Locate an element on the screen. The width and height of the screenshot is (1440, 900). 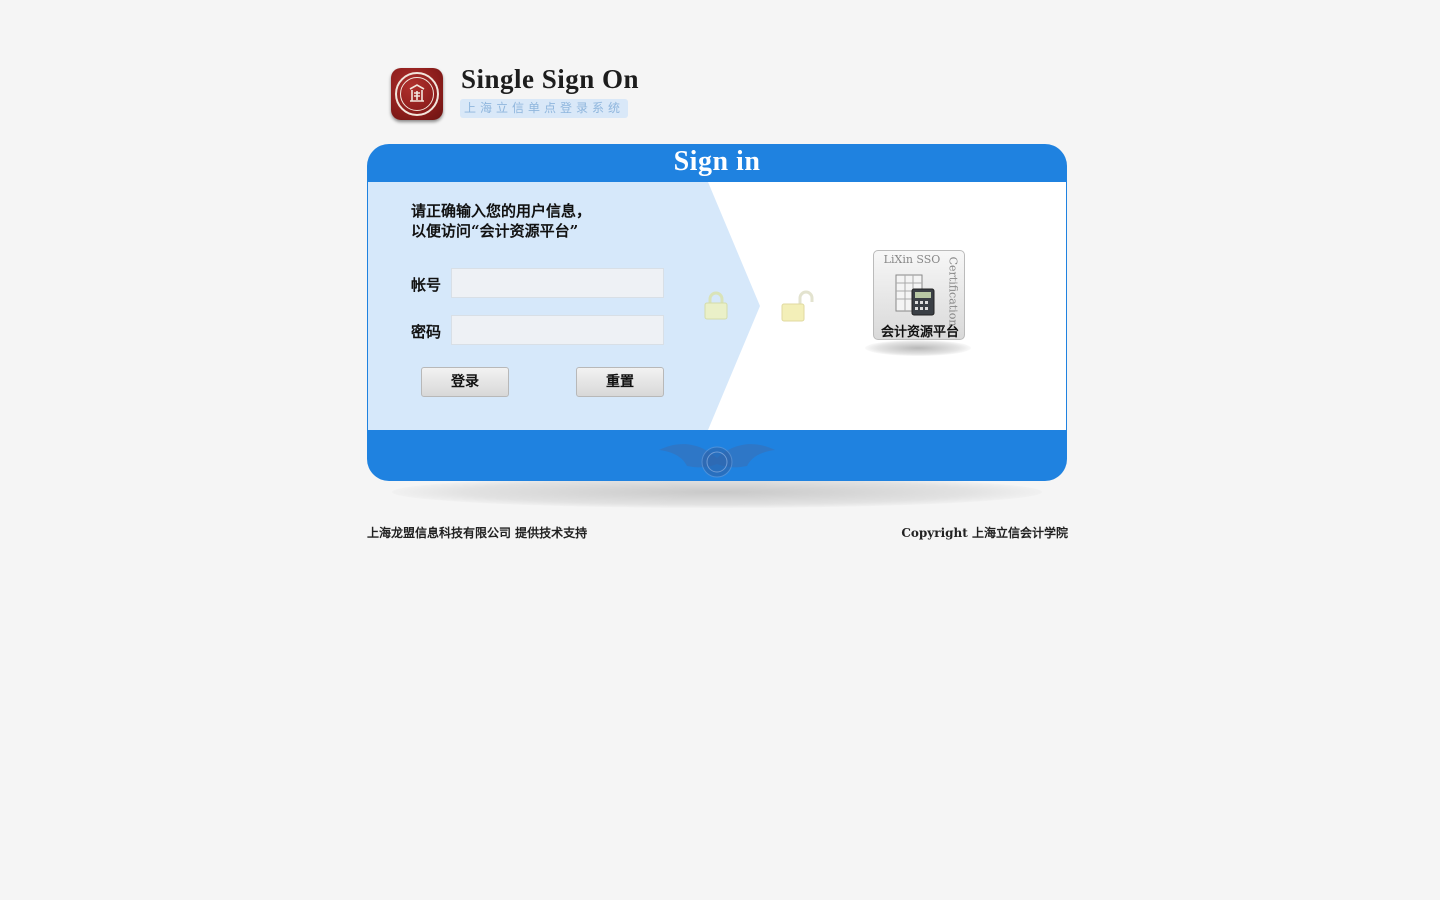
account-label: 帐号 is located at coordinates (426, 285).